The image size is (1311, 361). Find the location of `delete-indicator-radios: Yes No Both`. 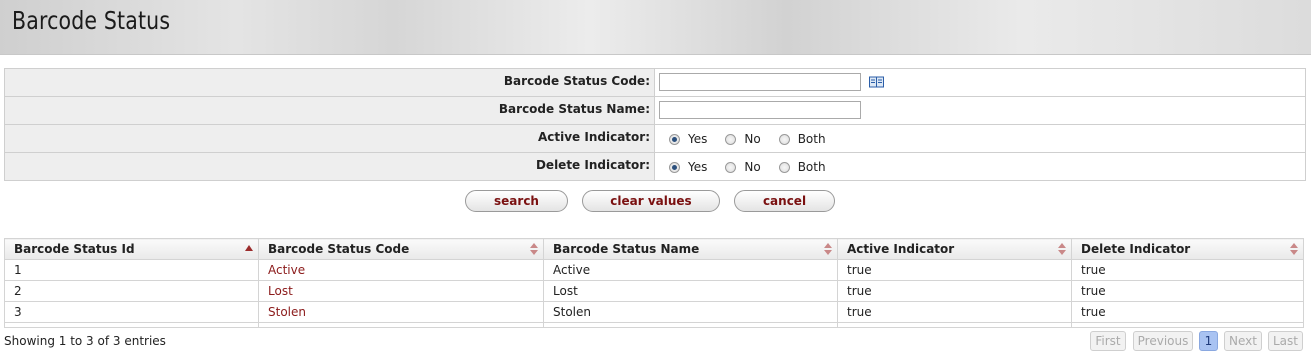

delete-indicator-radios: Yes No Both is located at coordinates (756, 167).